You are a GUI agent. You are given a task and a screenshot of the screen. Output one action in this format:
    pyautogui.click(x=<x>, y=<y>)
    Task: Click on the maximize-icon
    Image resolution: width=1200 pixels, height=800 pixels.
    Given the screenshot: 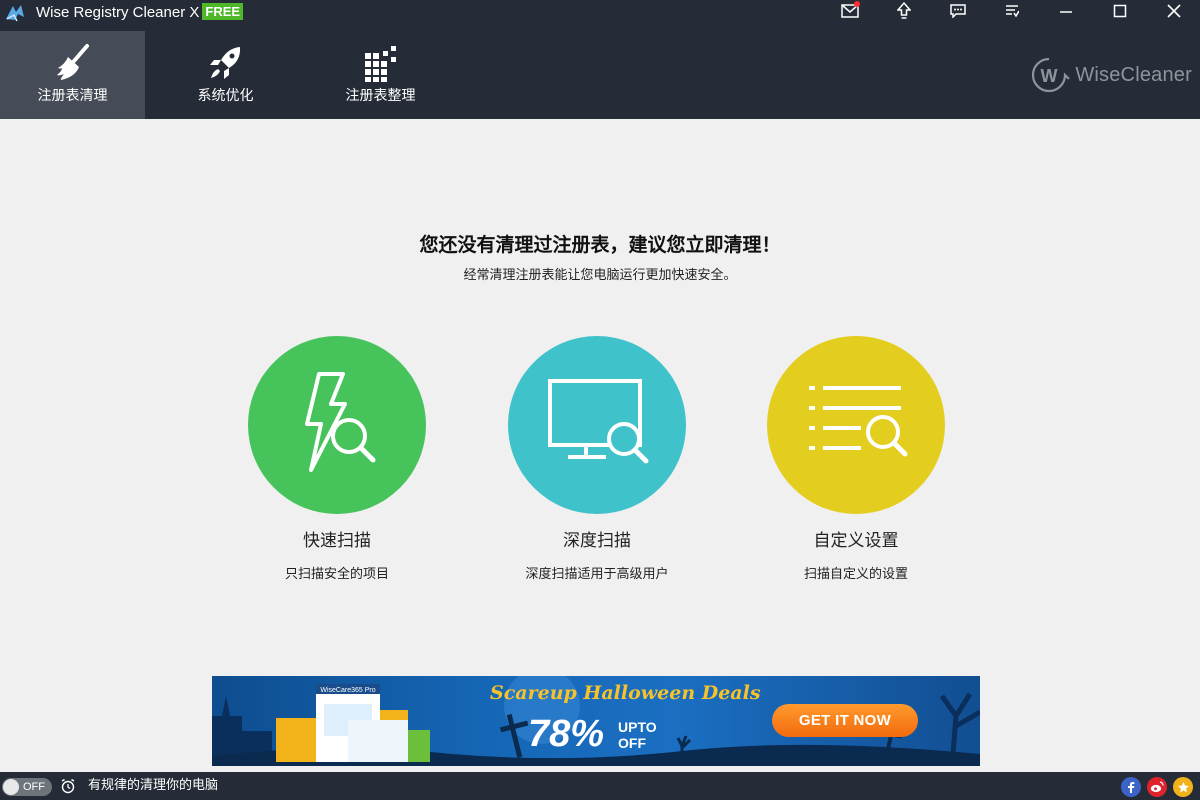 What is the action you would take?
    pyautogui.click(x=1120, y=11)
    